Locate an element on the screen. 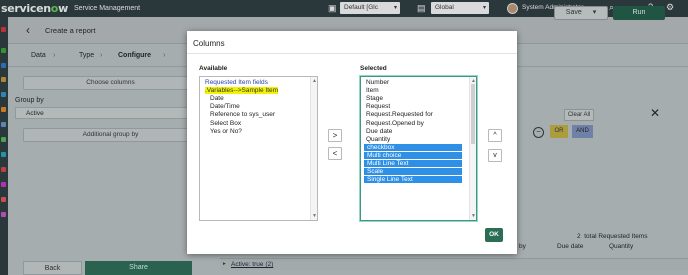  list-item-selected: Single Line Text is located at coordinates (413, 179).